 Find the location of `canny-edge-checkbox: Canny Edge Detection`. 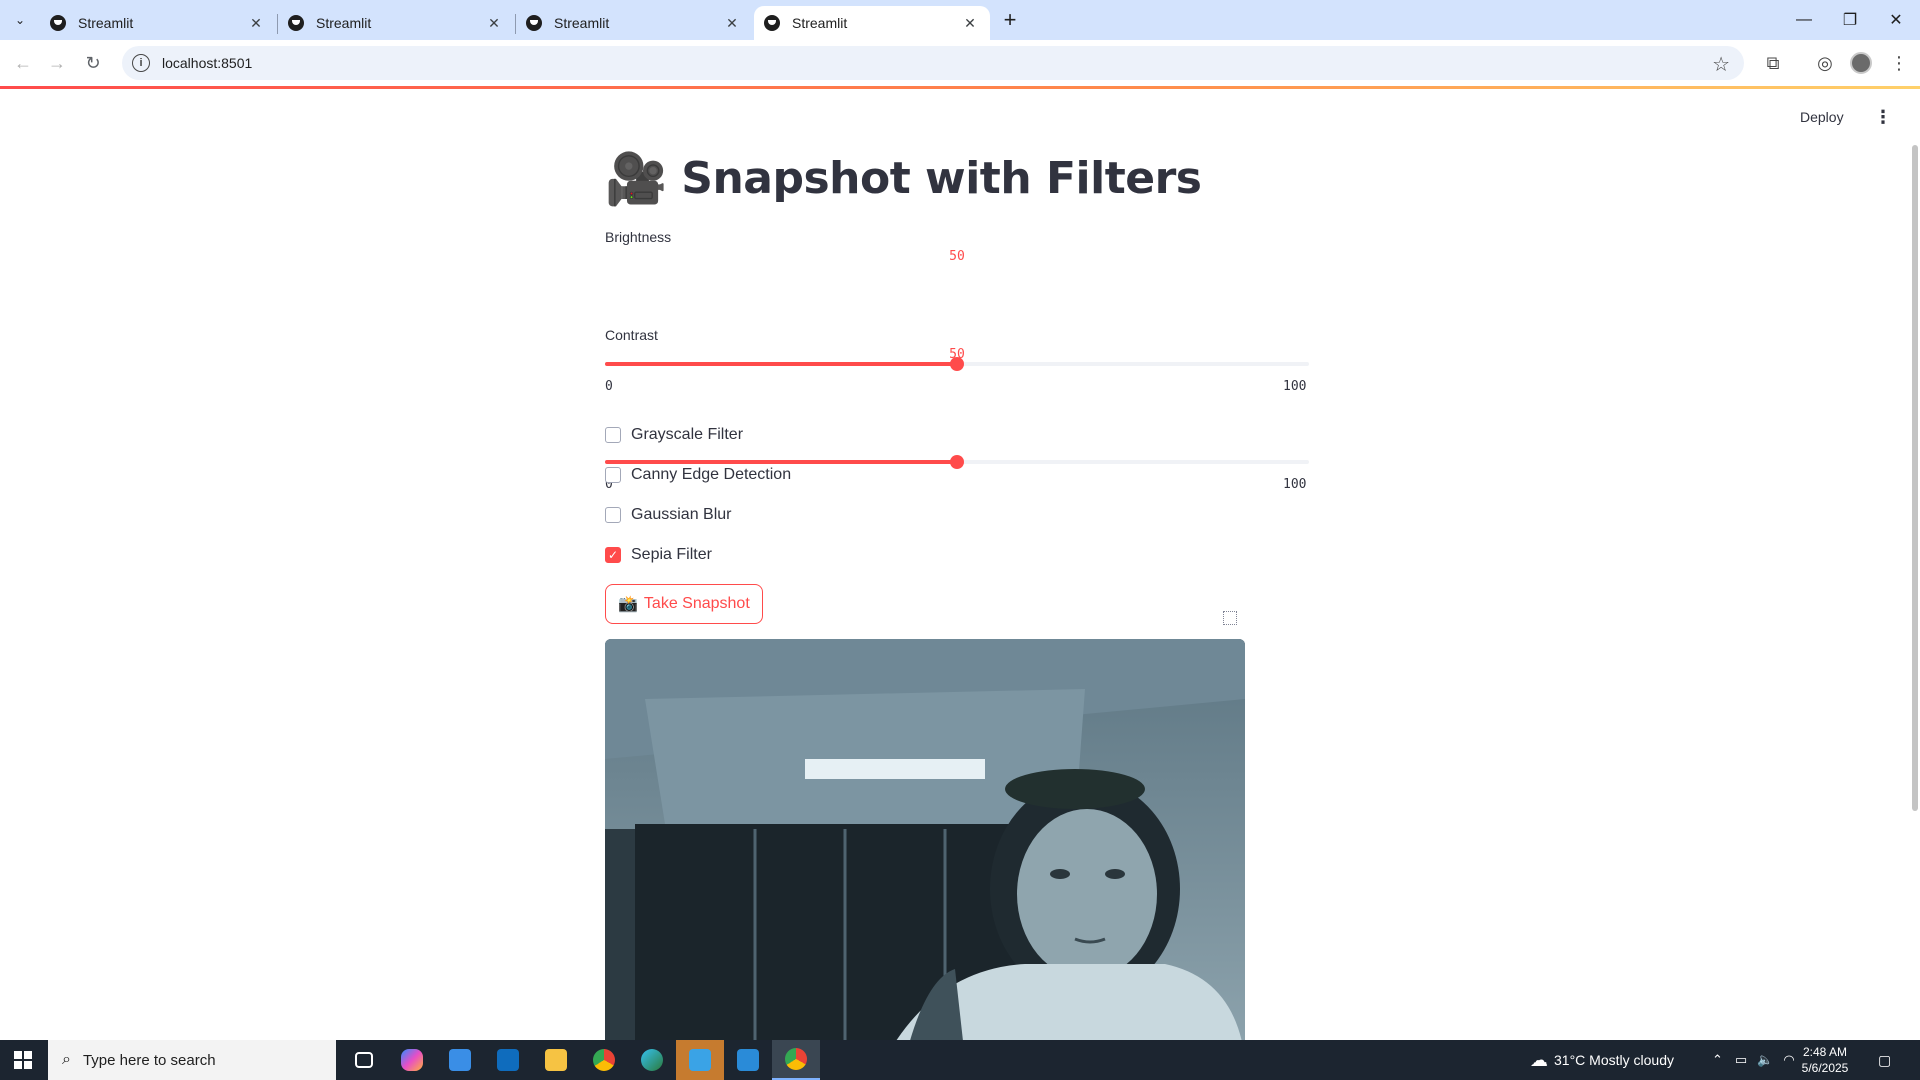

canny-edge-checkbox: Canny Edge Detection is located at coordinates (698, 475).